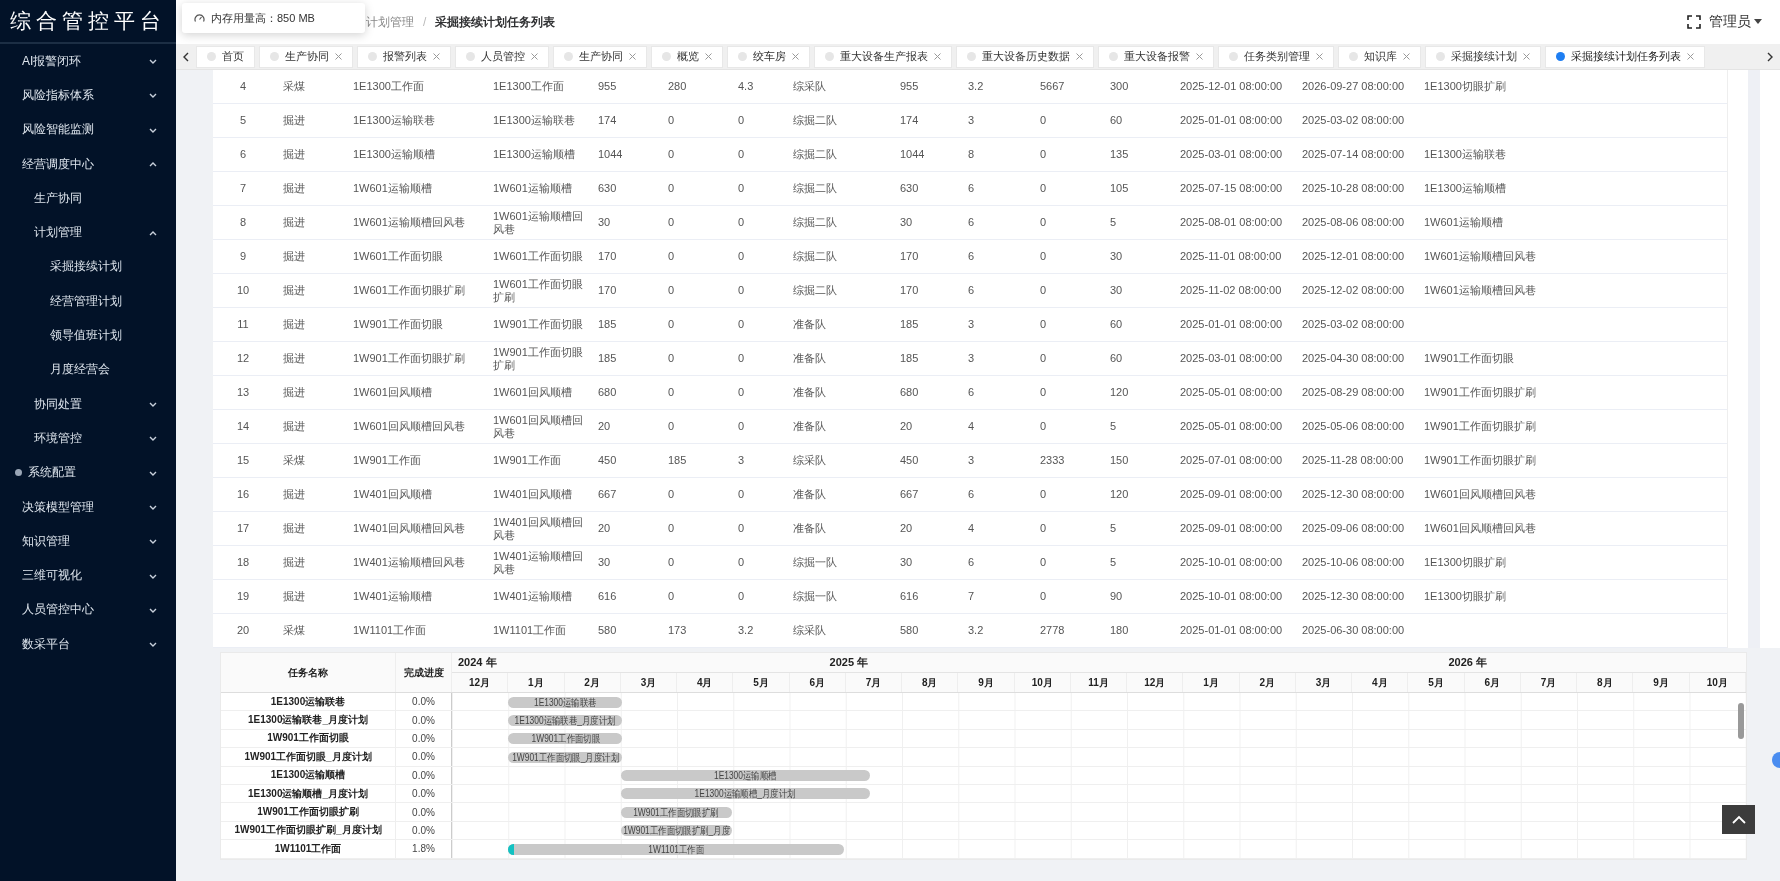 The height and width of the screenshot is (881, 1780). Describe the element at coordinates (88, 335) in the screenshot. I see `sidebar-item: 领导值班计划` at that location.